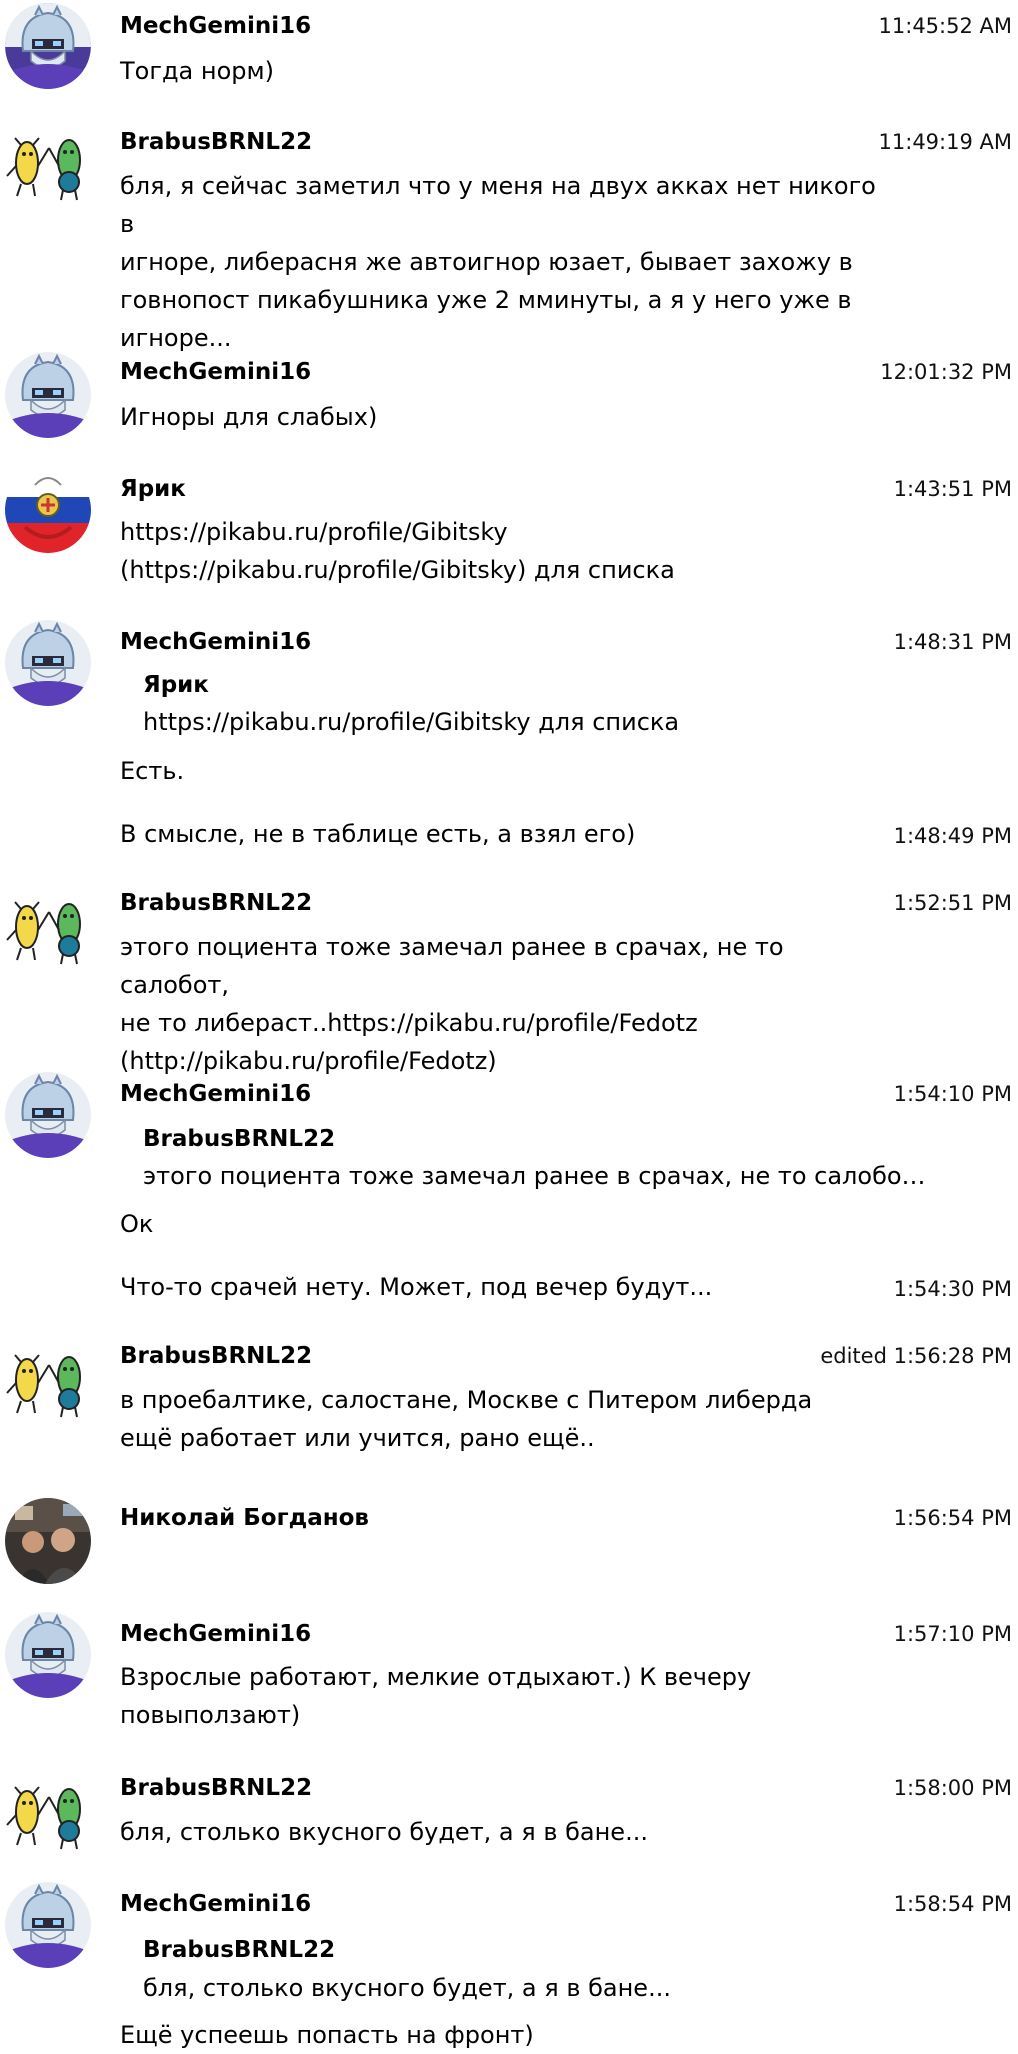 Image resolution: width=1018 pixels, height=2054 pixels. Describe the element at coordinates (952, 1904) in the screenshot. I see `timestamp: 1:58:54 PM` at that location.